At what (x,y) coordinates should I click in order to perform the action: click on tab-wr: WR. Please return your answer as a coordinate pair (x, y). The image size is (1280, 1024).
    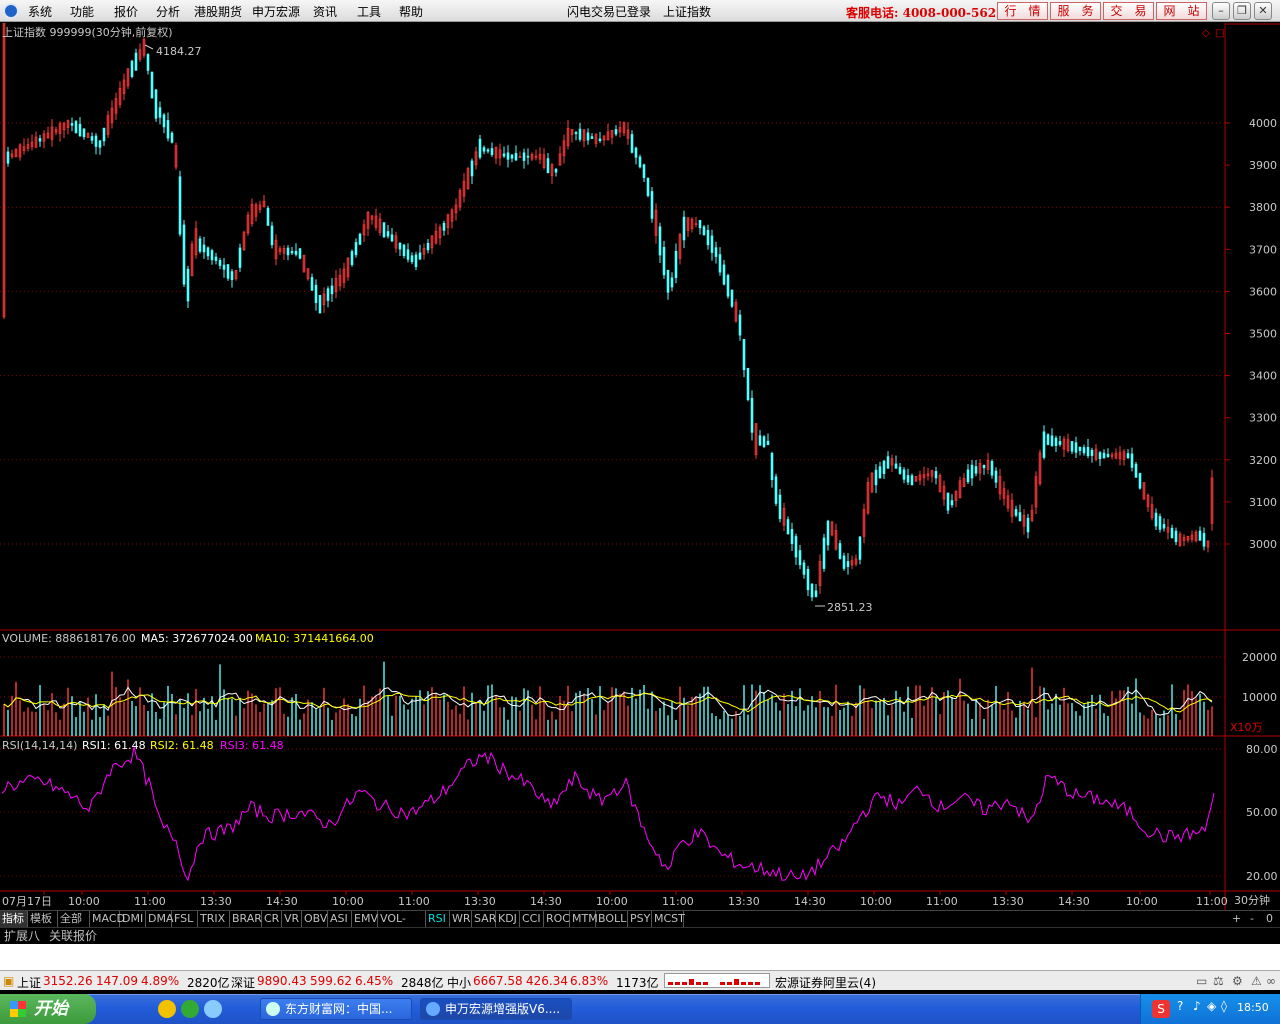
    Looking at the image, I should click on (461, 919).